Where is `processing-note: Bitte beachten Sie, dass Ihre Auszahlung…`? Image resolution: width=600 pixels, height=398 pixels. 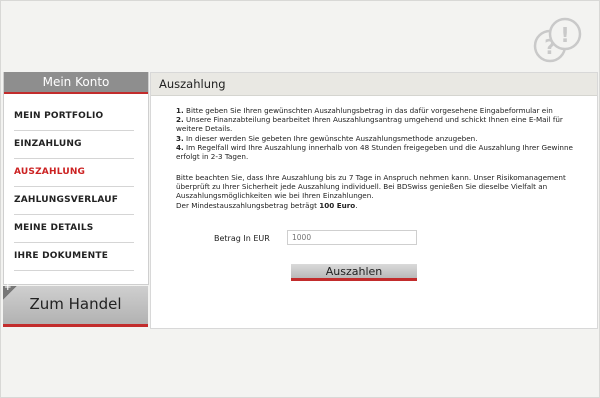 processing-note: Bitte beachten Sie, dass Ihre Auszahlung… is located at coordinates (378, 191).